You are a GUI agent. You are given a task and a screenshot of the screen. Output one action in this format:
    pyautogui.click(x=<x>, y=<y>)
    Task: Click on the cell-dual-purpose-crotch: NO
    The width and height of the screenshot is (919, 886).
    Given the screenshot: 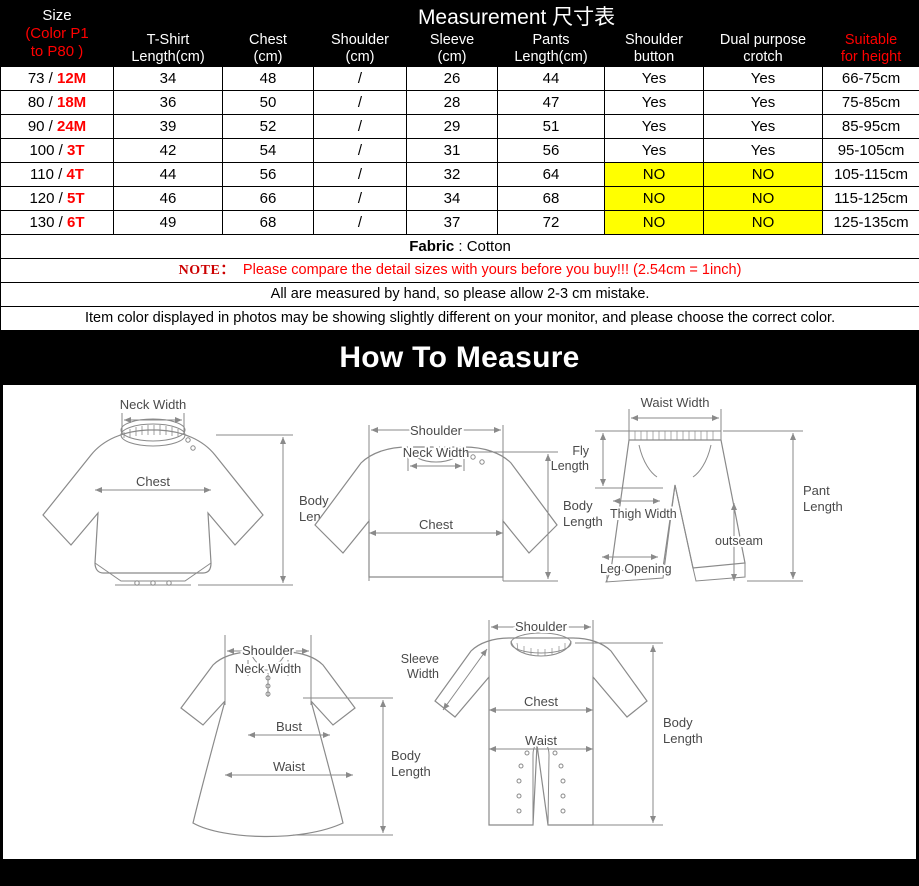 What is the action you would take?
    pyautogui.click(x=763, y=199)
    